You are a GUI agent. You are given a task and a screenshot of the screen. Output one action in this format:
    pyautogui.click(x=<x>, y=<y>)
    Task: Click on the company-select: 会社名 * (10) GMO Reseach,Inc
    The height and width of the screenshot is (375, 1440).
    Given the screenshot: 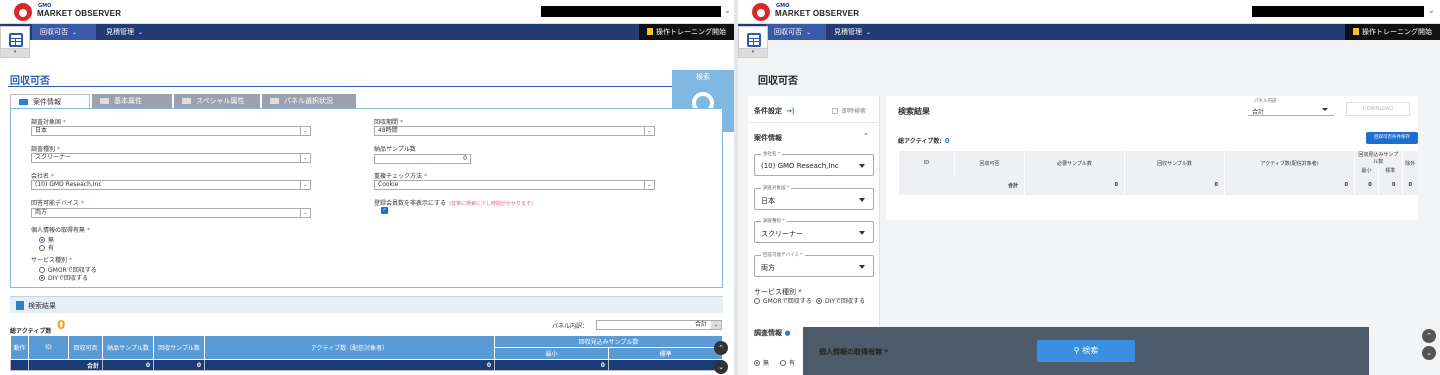 What is the action you would take?
    pyautogui.click(x=814, y=163)
    